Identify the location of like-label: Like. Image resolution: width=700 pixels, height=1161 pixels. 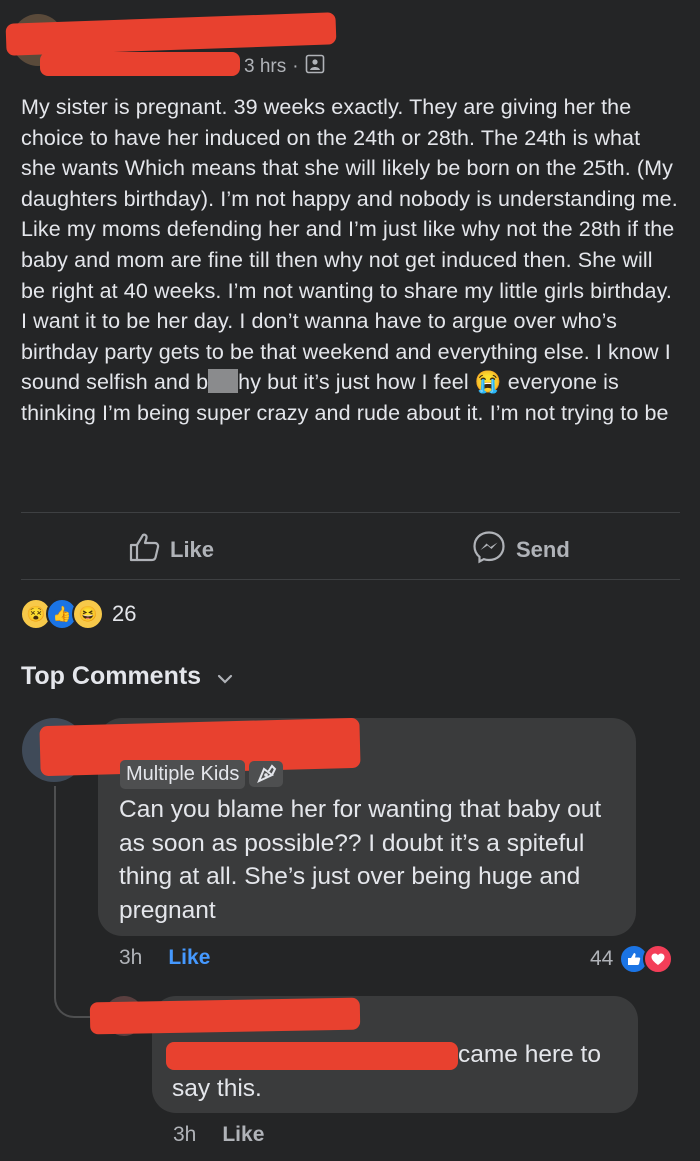
(192, 549).